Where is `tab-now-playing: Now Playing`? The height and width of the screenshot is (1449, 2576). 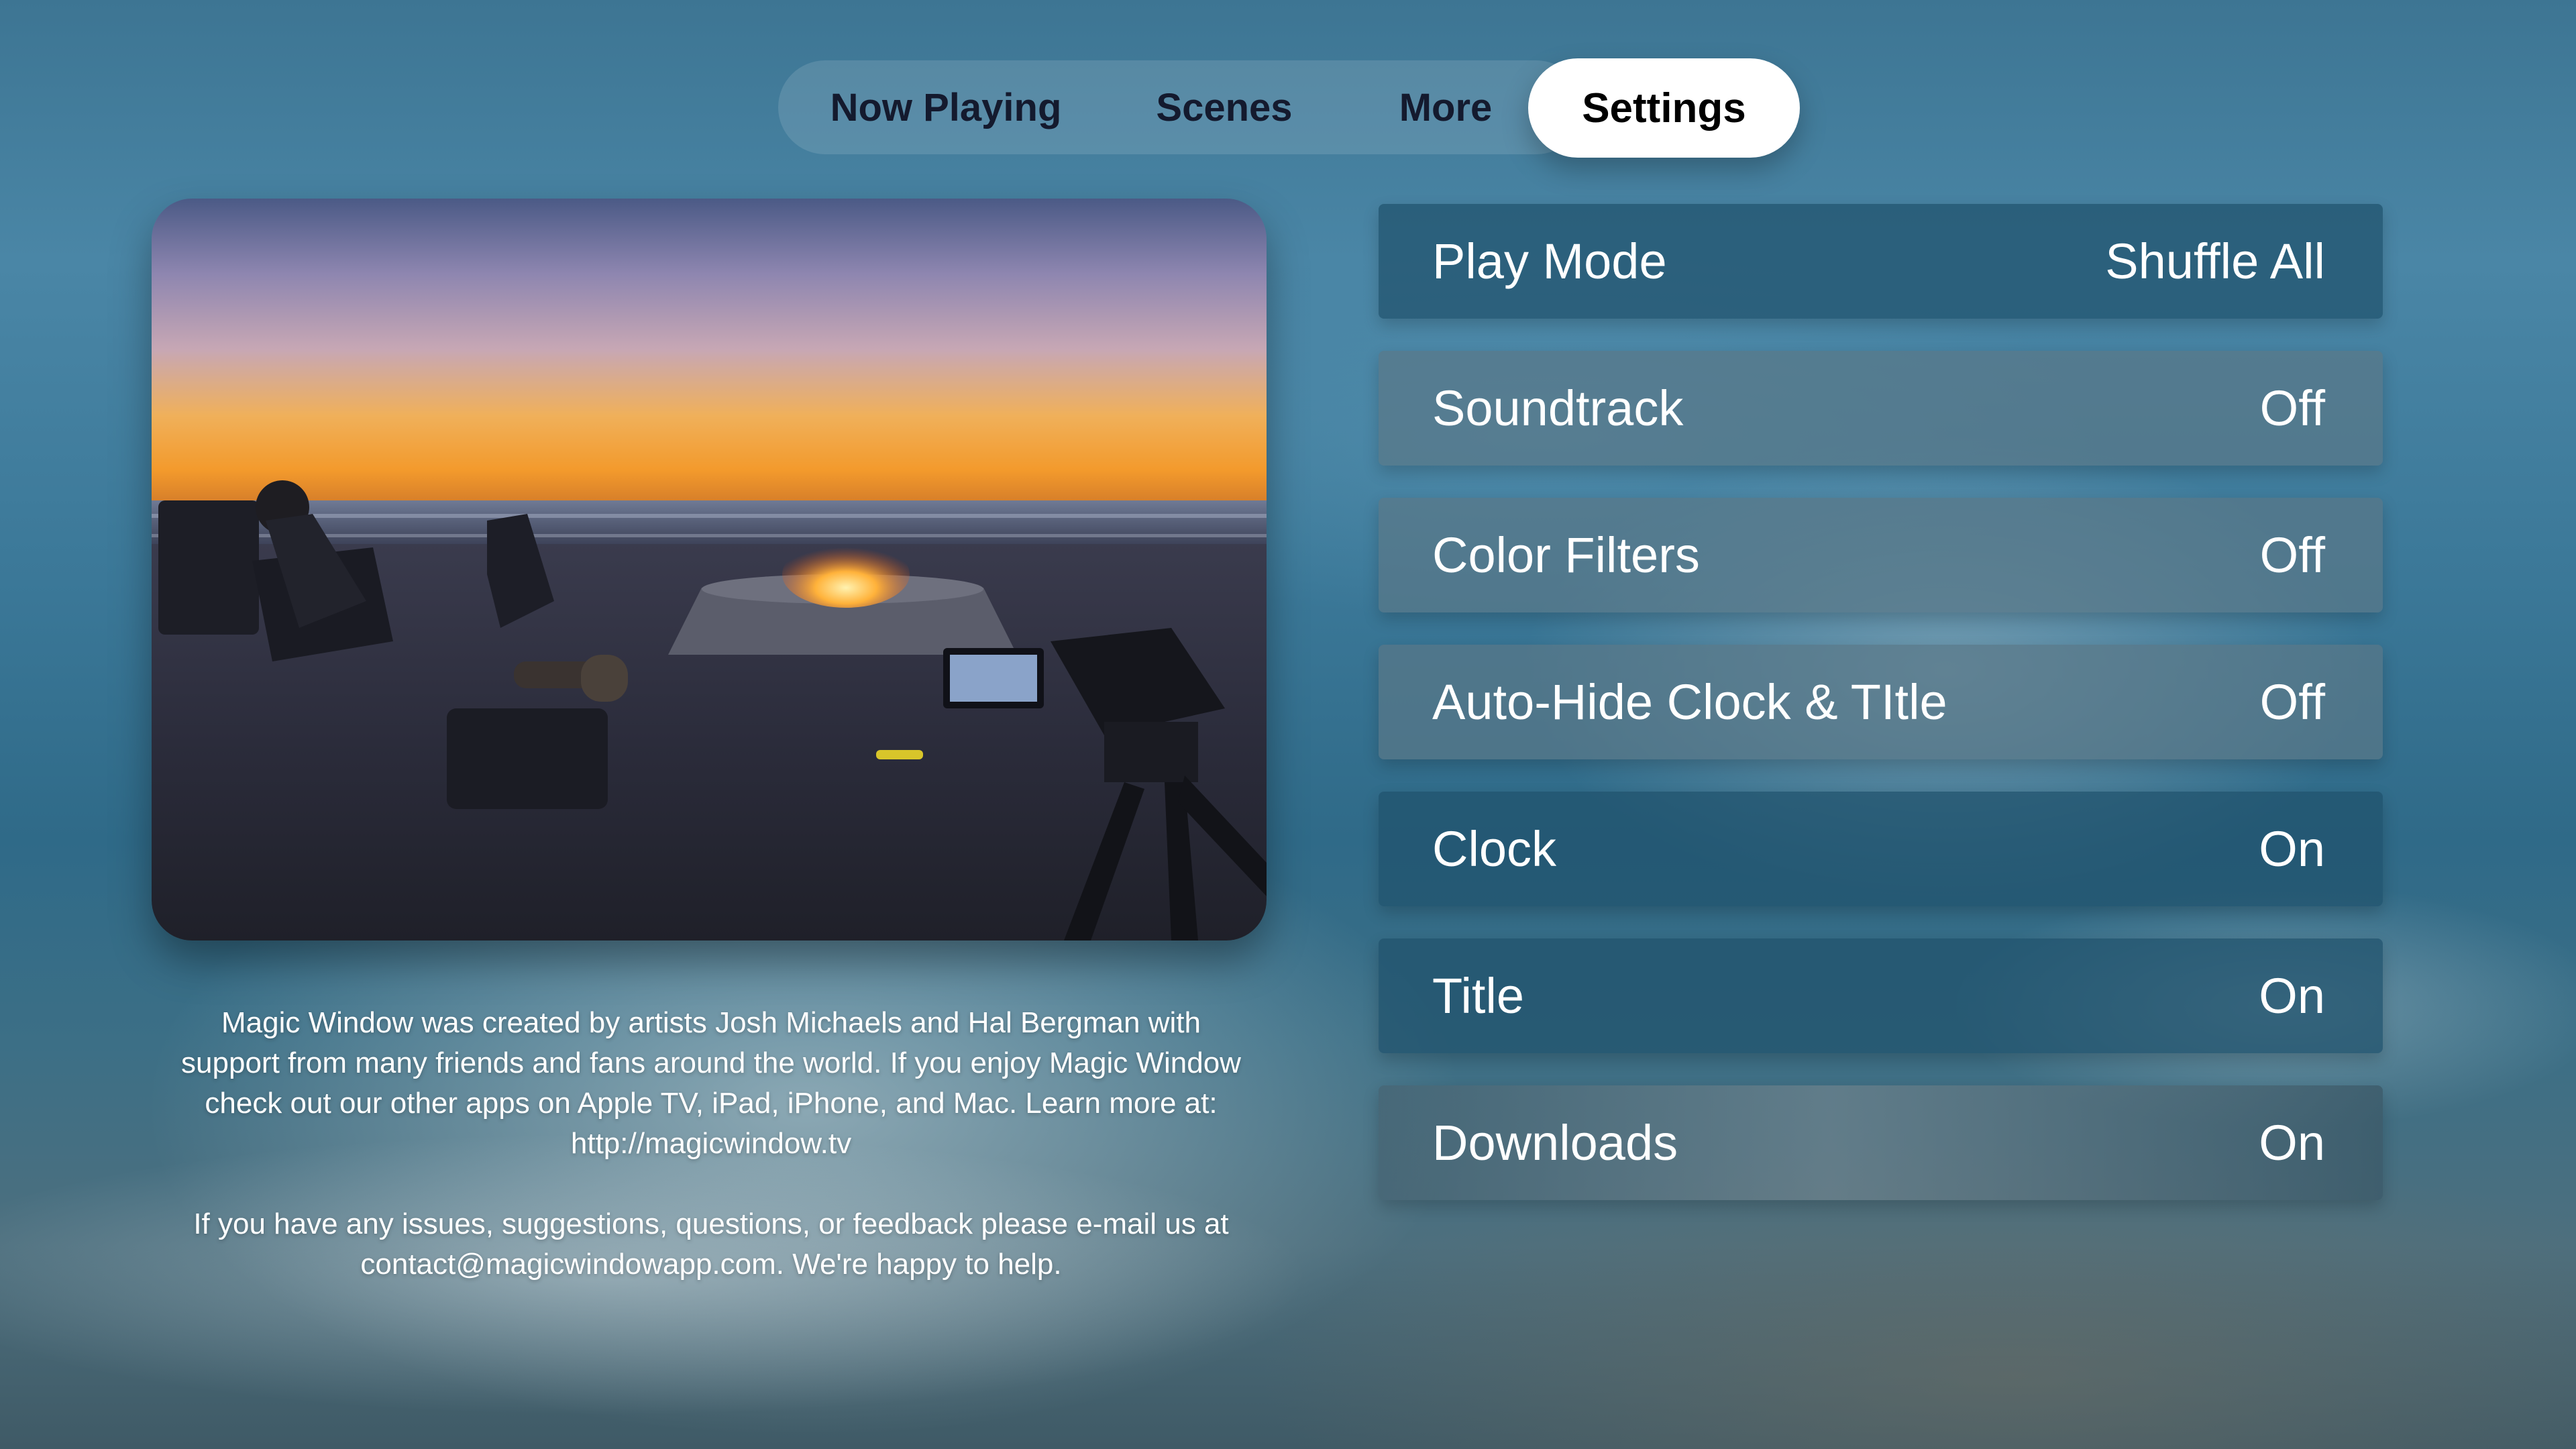 tab-now-playing: Now Playing is located at coordinates (946, 107).